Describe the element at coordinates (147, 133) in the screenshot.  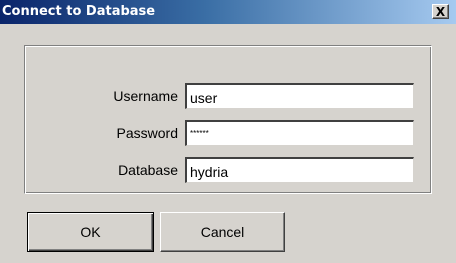
I see `password-label: Password` at that location.